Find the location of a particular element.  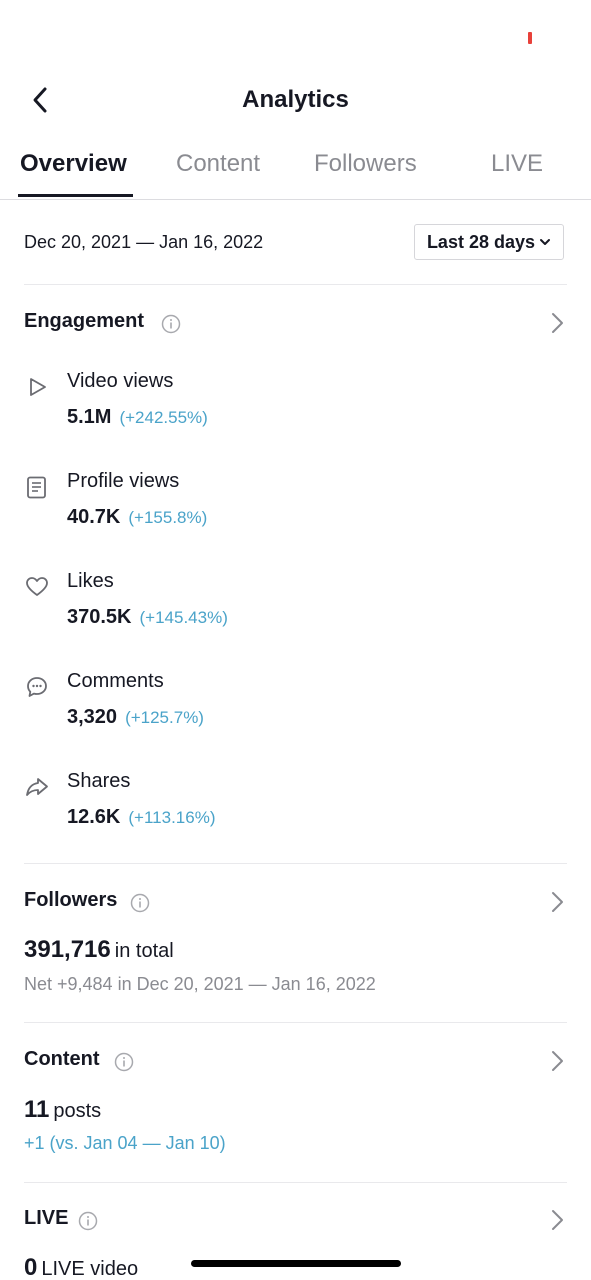

date-row: Dec 20, 2021 — Jan 16, 2022 Last 28 days is located at coordinates (294, 243).